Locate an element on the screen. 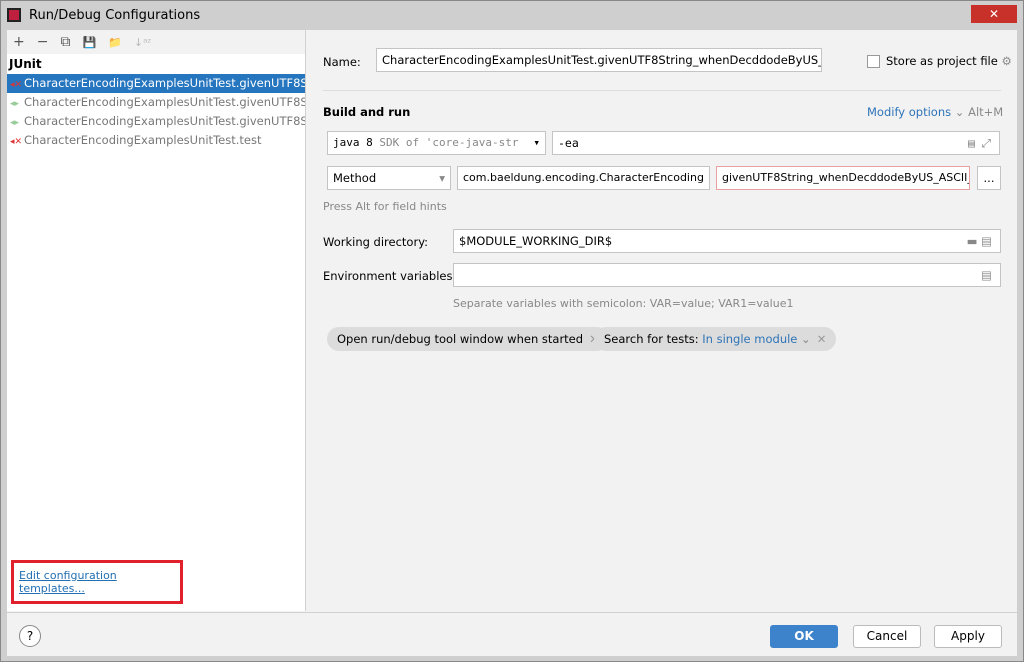  jre-select: java 8 SDK of 'core-java-str ▾ is located at coordinates (436, 143).